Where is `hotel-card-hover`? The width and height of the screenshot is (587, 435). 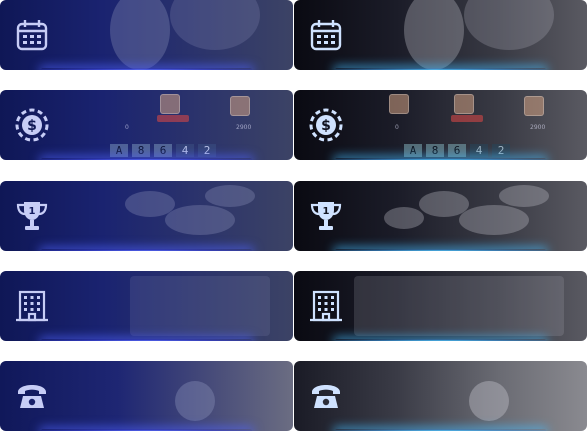
hotel-card-hover is located at coordinates (440, 306).